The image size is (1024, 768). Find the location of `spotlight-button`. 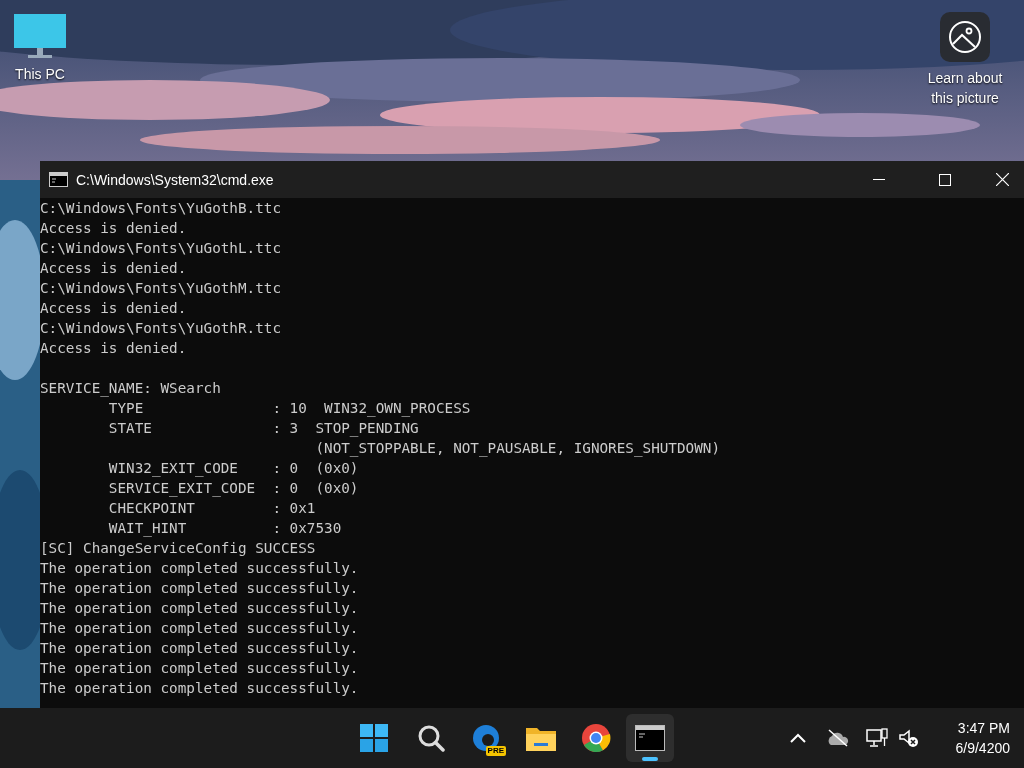

spotlight-button is located at coordinates (965, 37).